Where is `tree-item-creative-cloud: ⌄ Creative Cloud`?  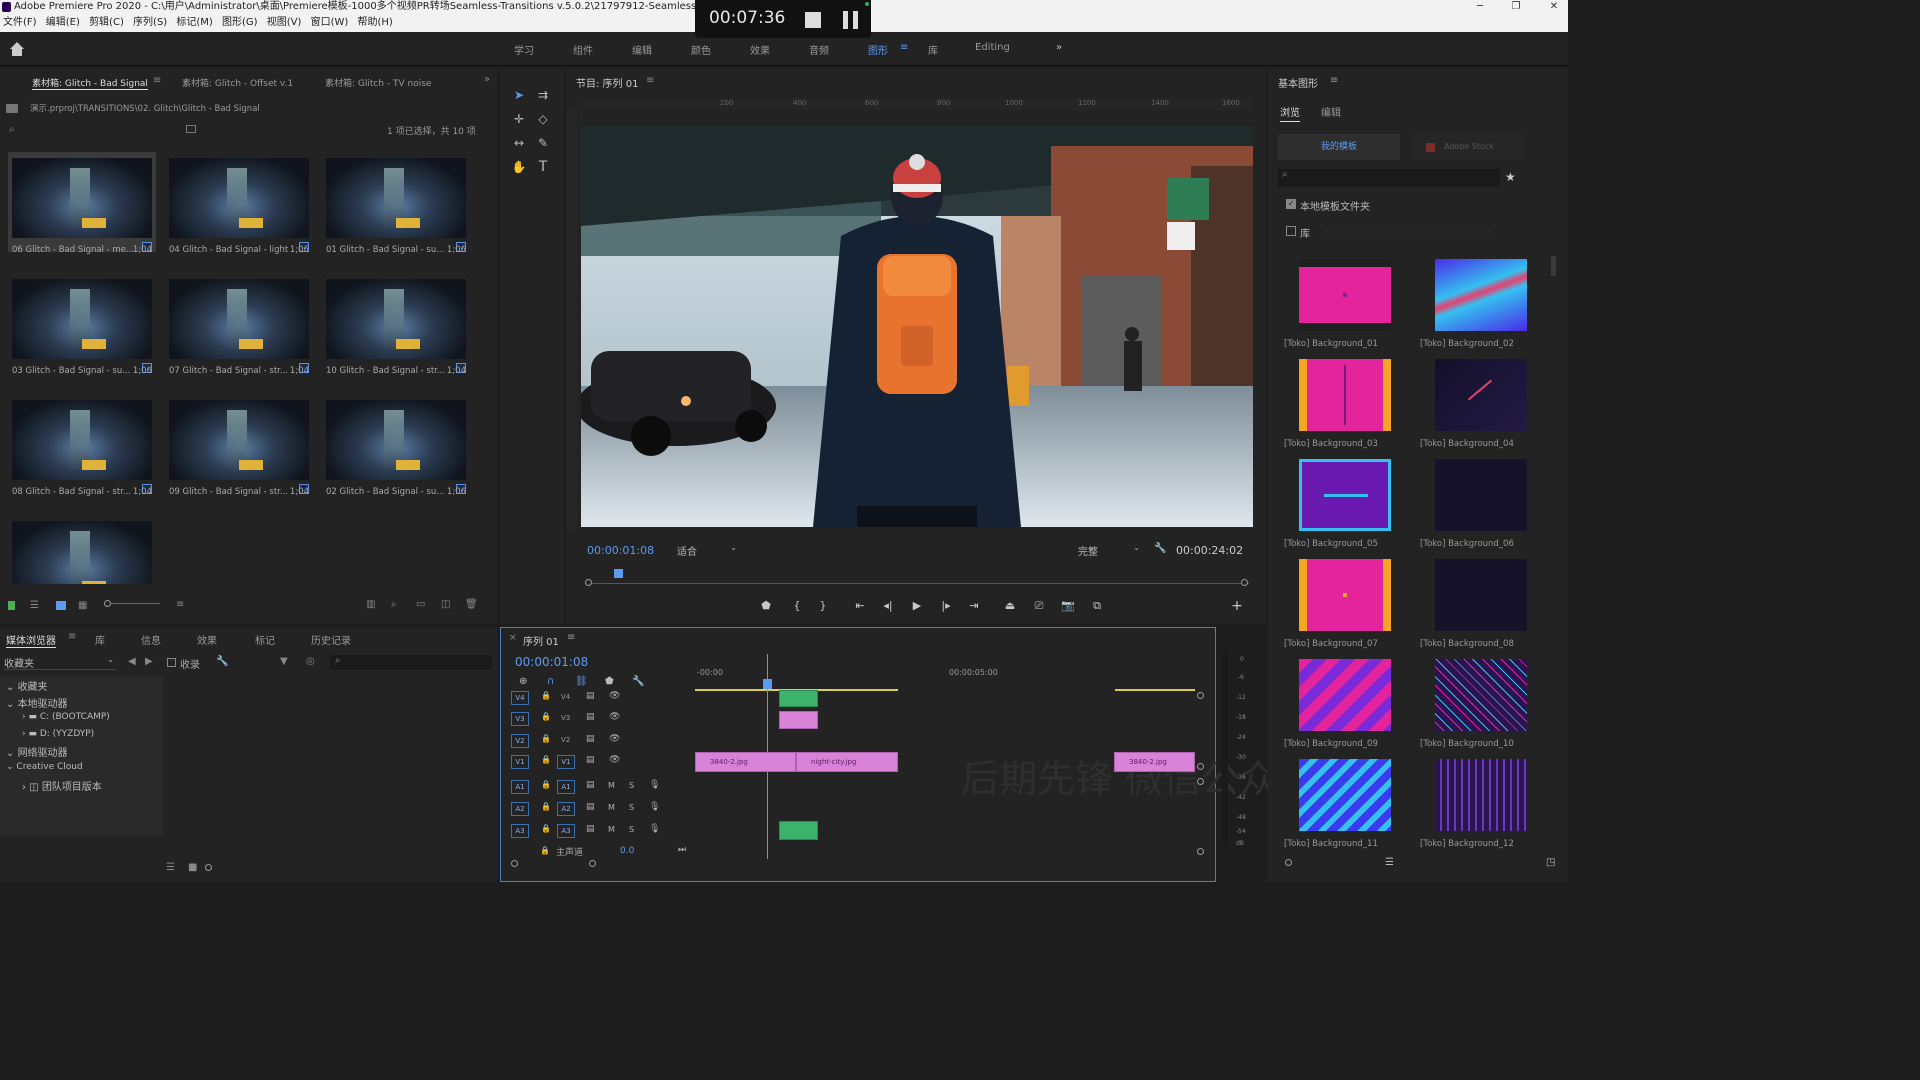
tree-item-creative-cloud: ⌄ Creative Cloud is located at coordinates (44, 767).